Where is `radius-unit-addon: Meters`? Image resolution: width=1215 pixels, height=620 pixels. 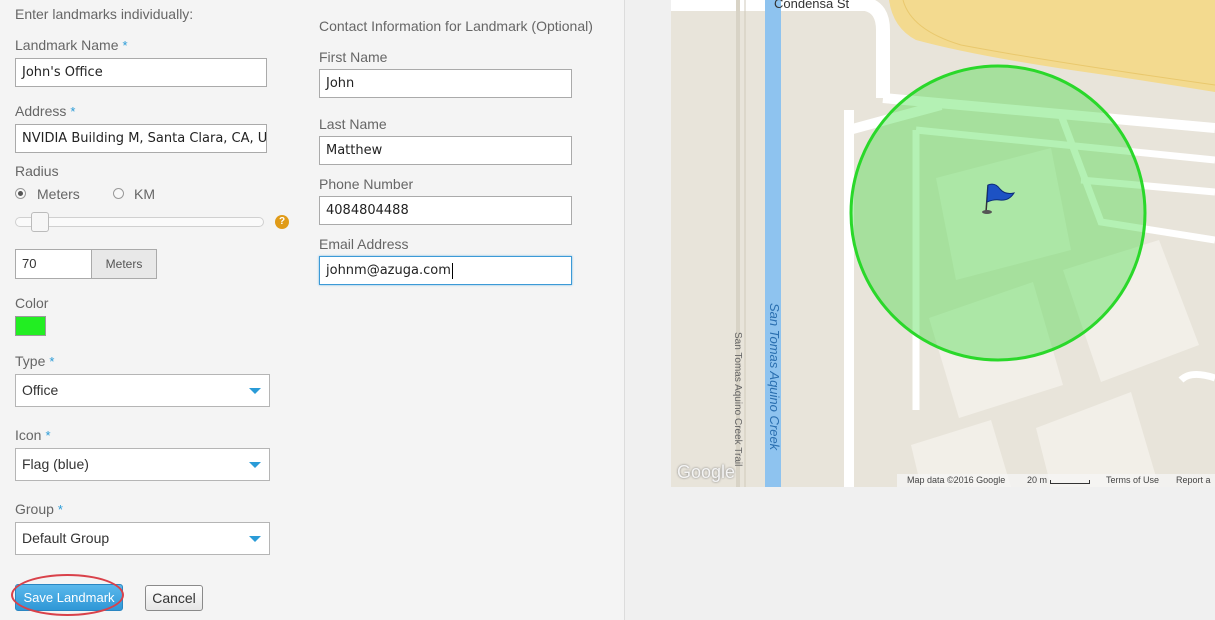
radius-unit-addon: Meters is located at coordinates (124, 264).